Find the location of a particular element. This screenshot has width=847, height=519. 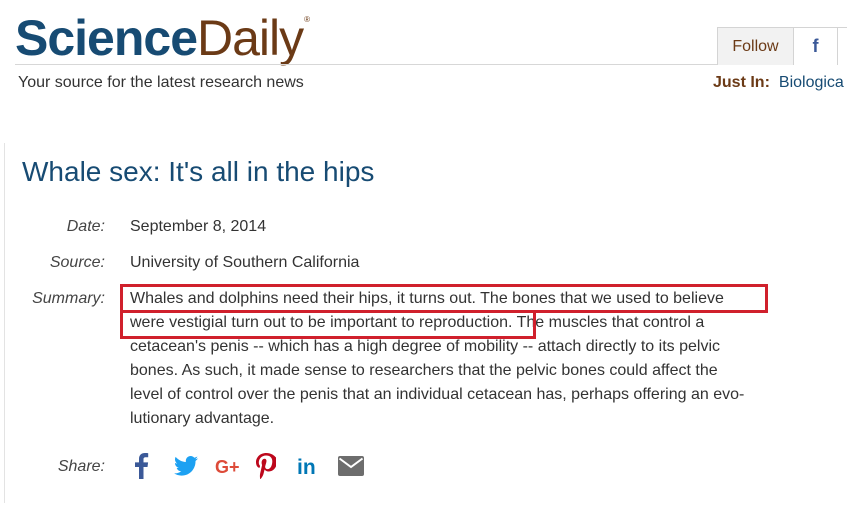

registered-mark: ® is located at coordinates (307, 19).